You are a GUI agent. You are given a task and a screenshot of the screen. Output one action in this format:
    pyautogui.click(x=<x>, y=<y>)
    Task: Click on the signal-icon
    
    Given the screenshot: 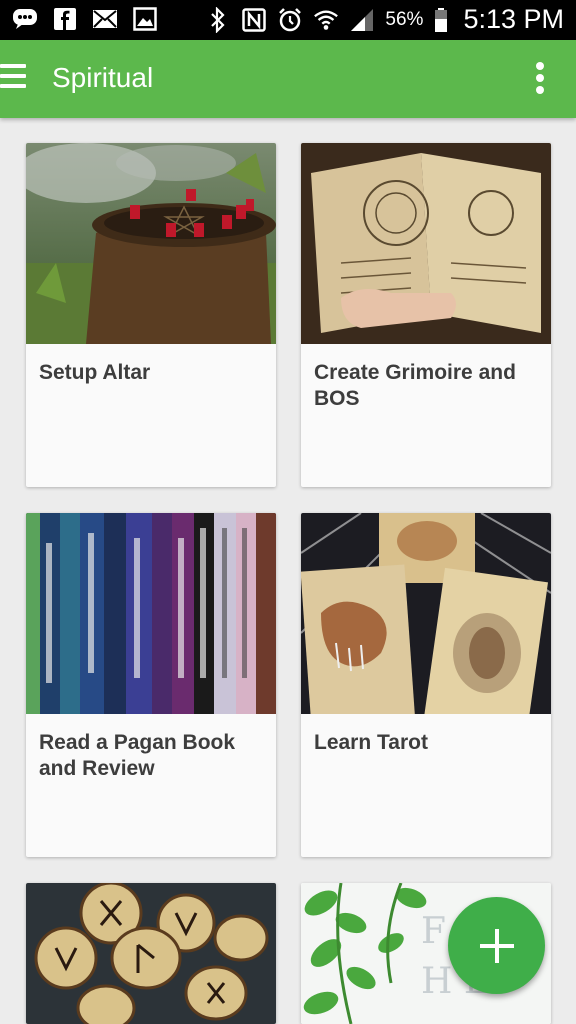 What is the action you would take?
    pyautogui.click(x=362, y=20)
    